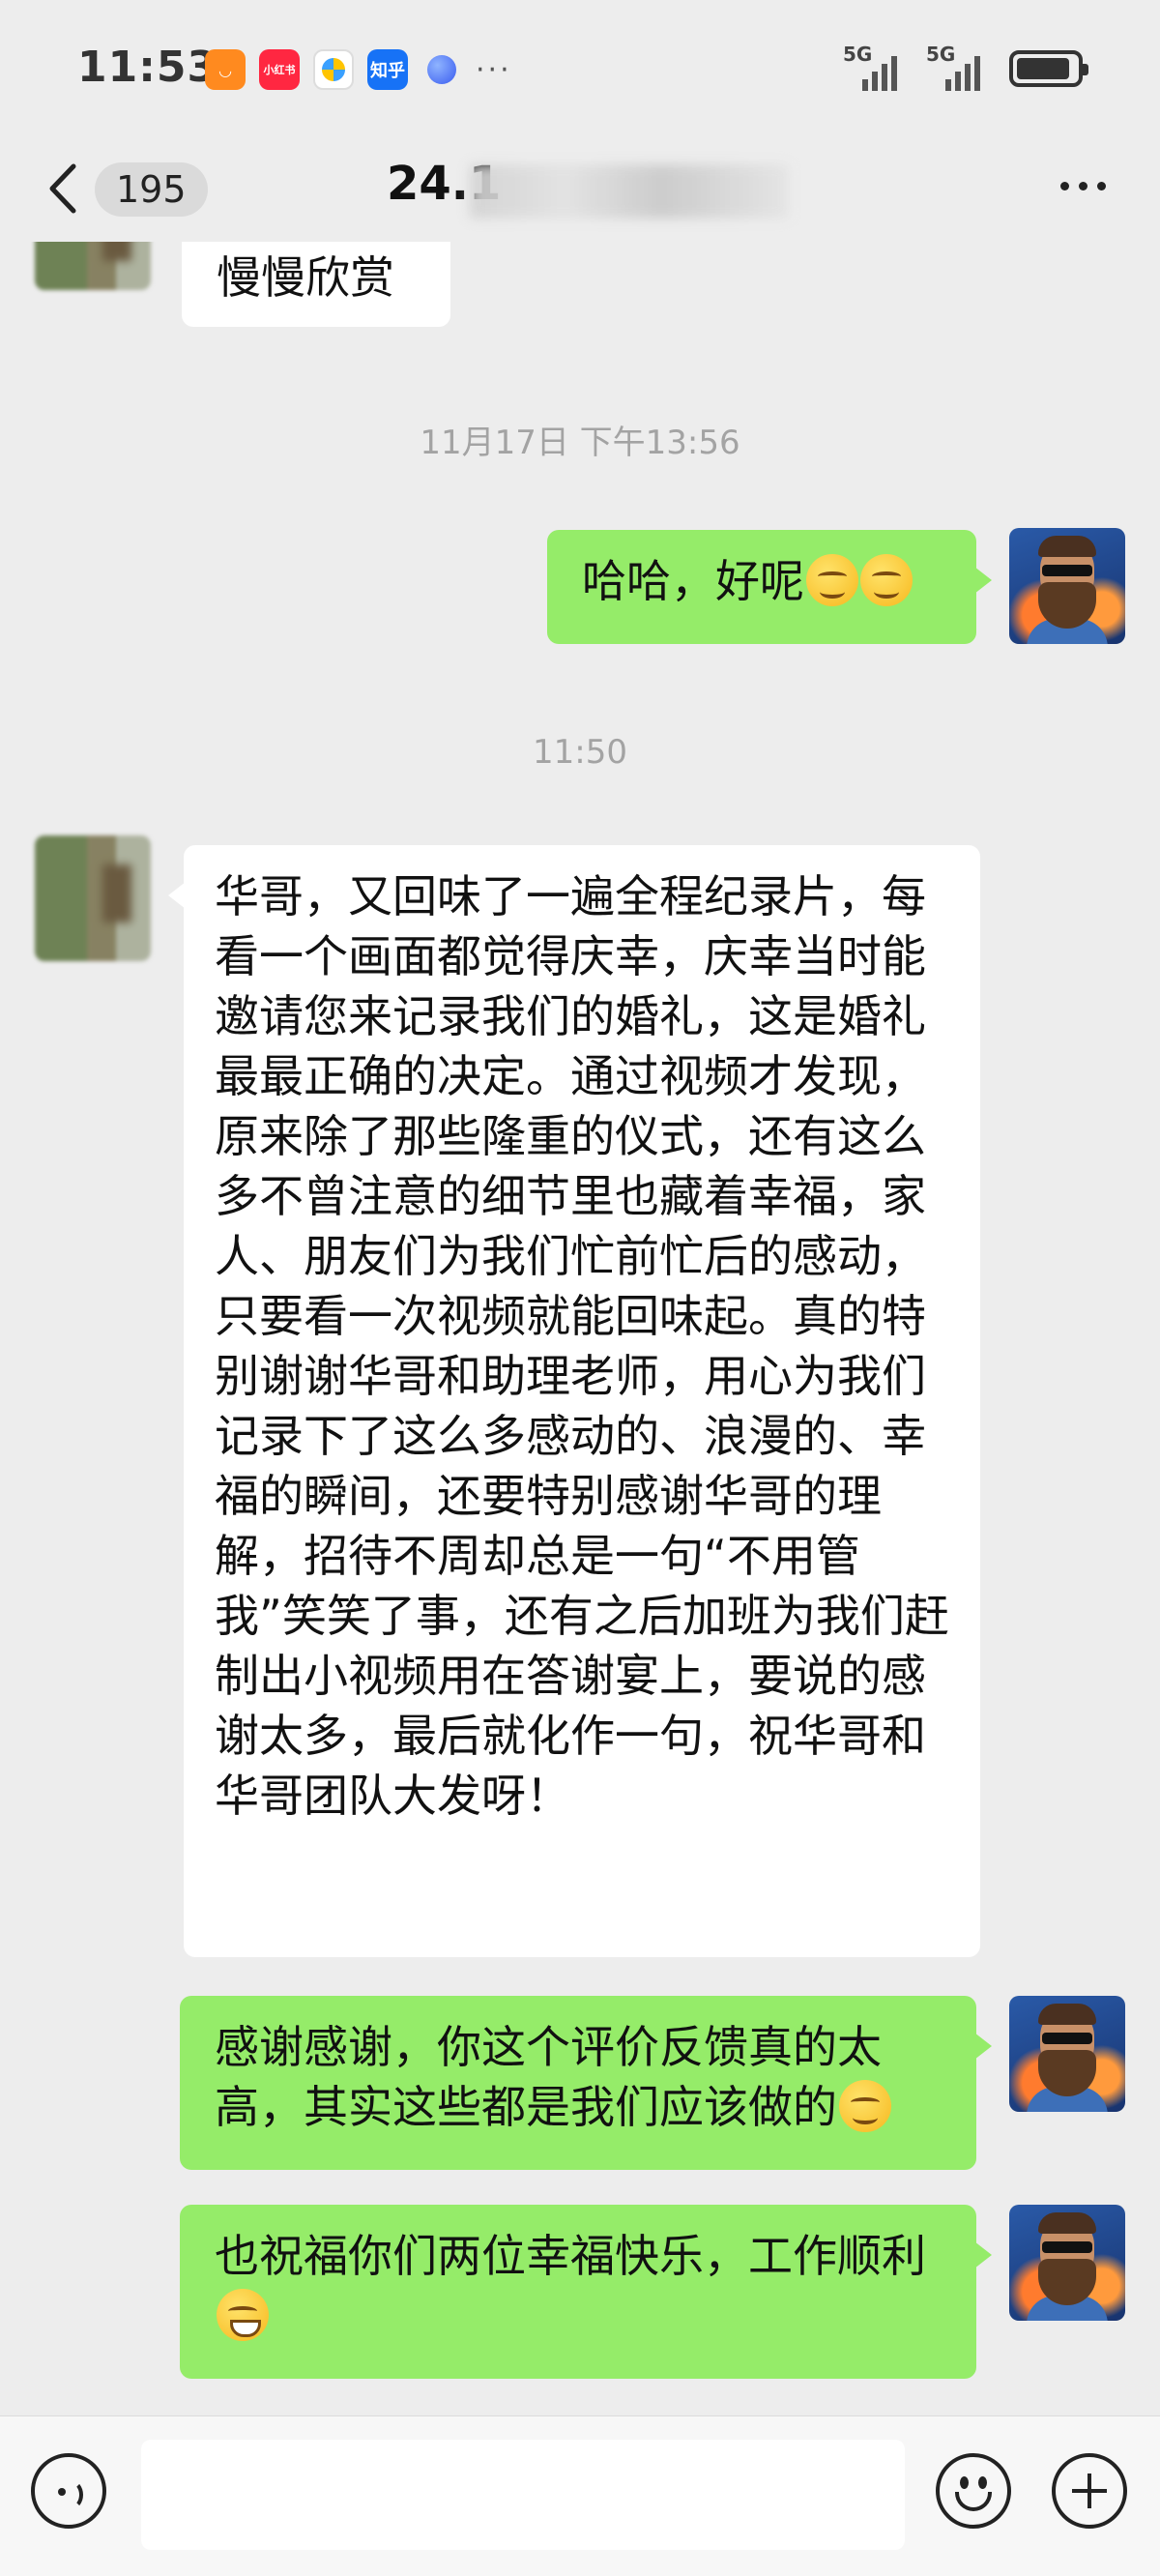  I want to click on grin-emoji, so click(243, 2315).